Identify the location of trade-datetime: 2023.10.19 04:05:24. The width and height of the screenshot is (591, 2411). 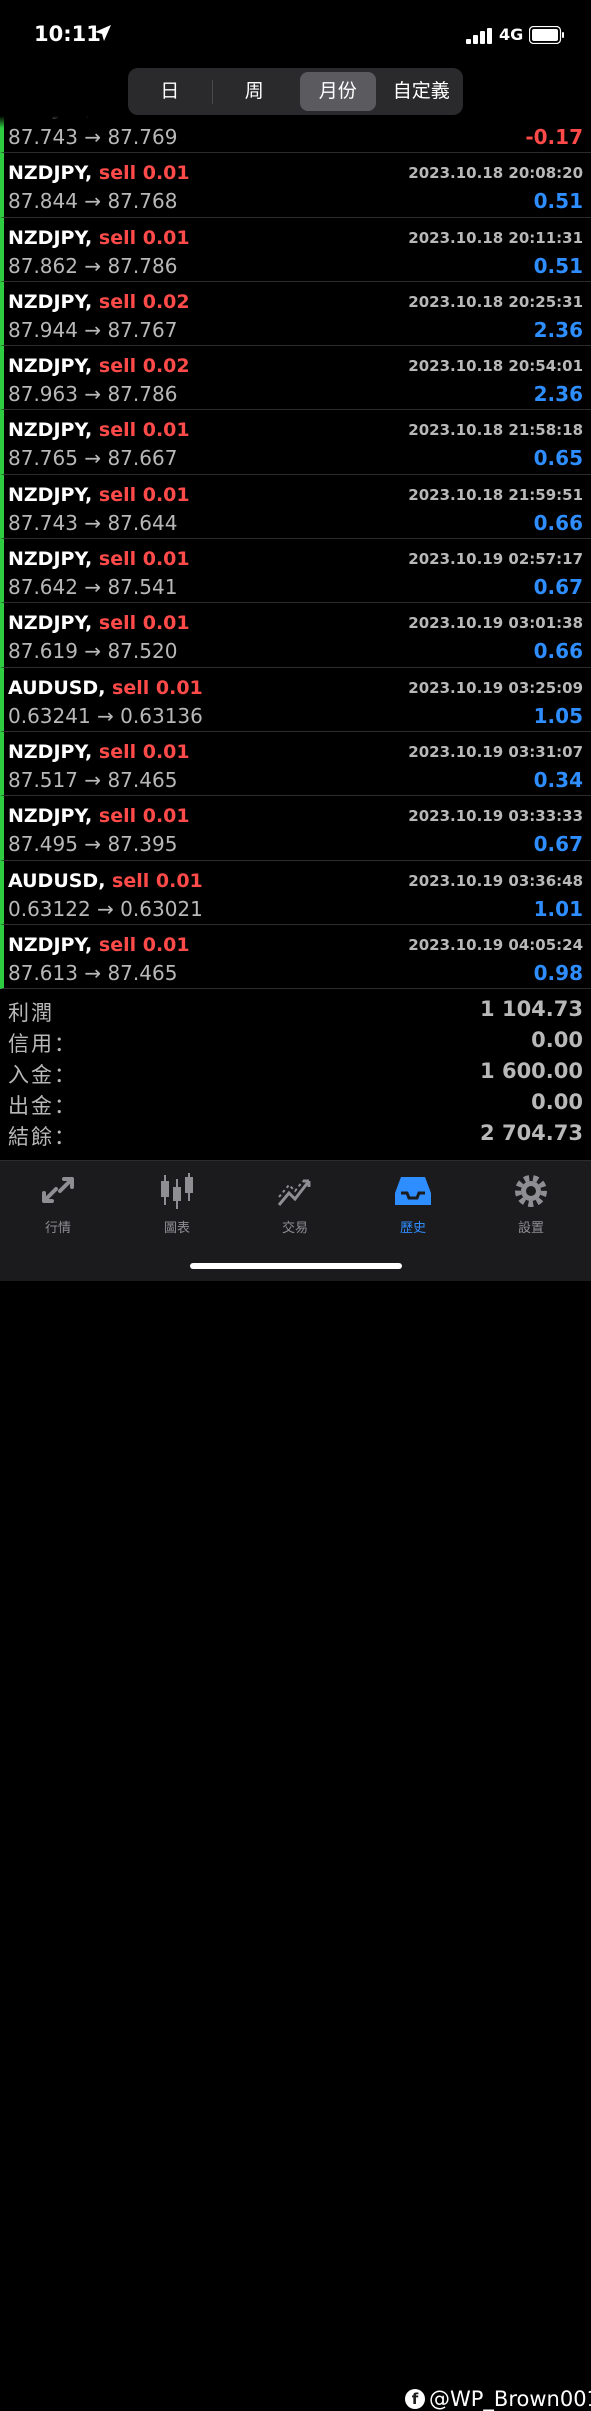
(495, 944).